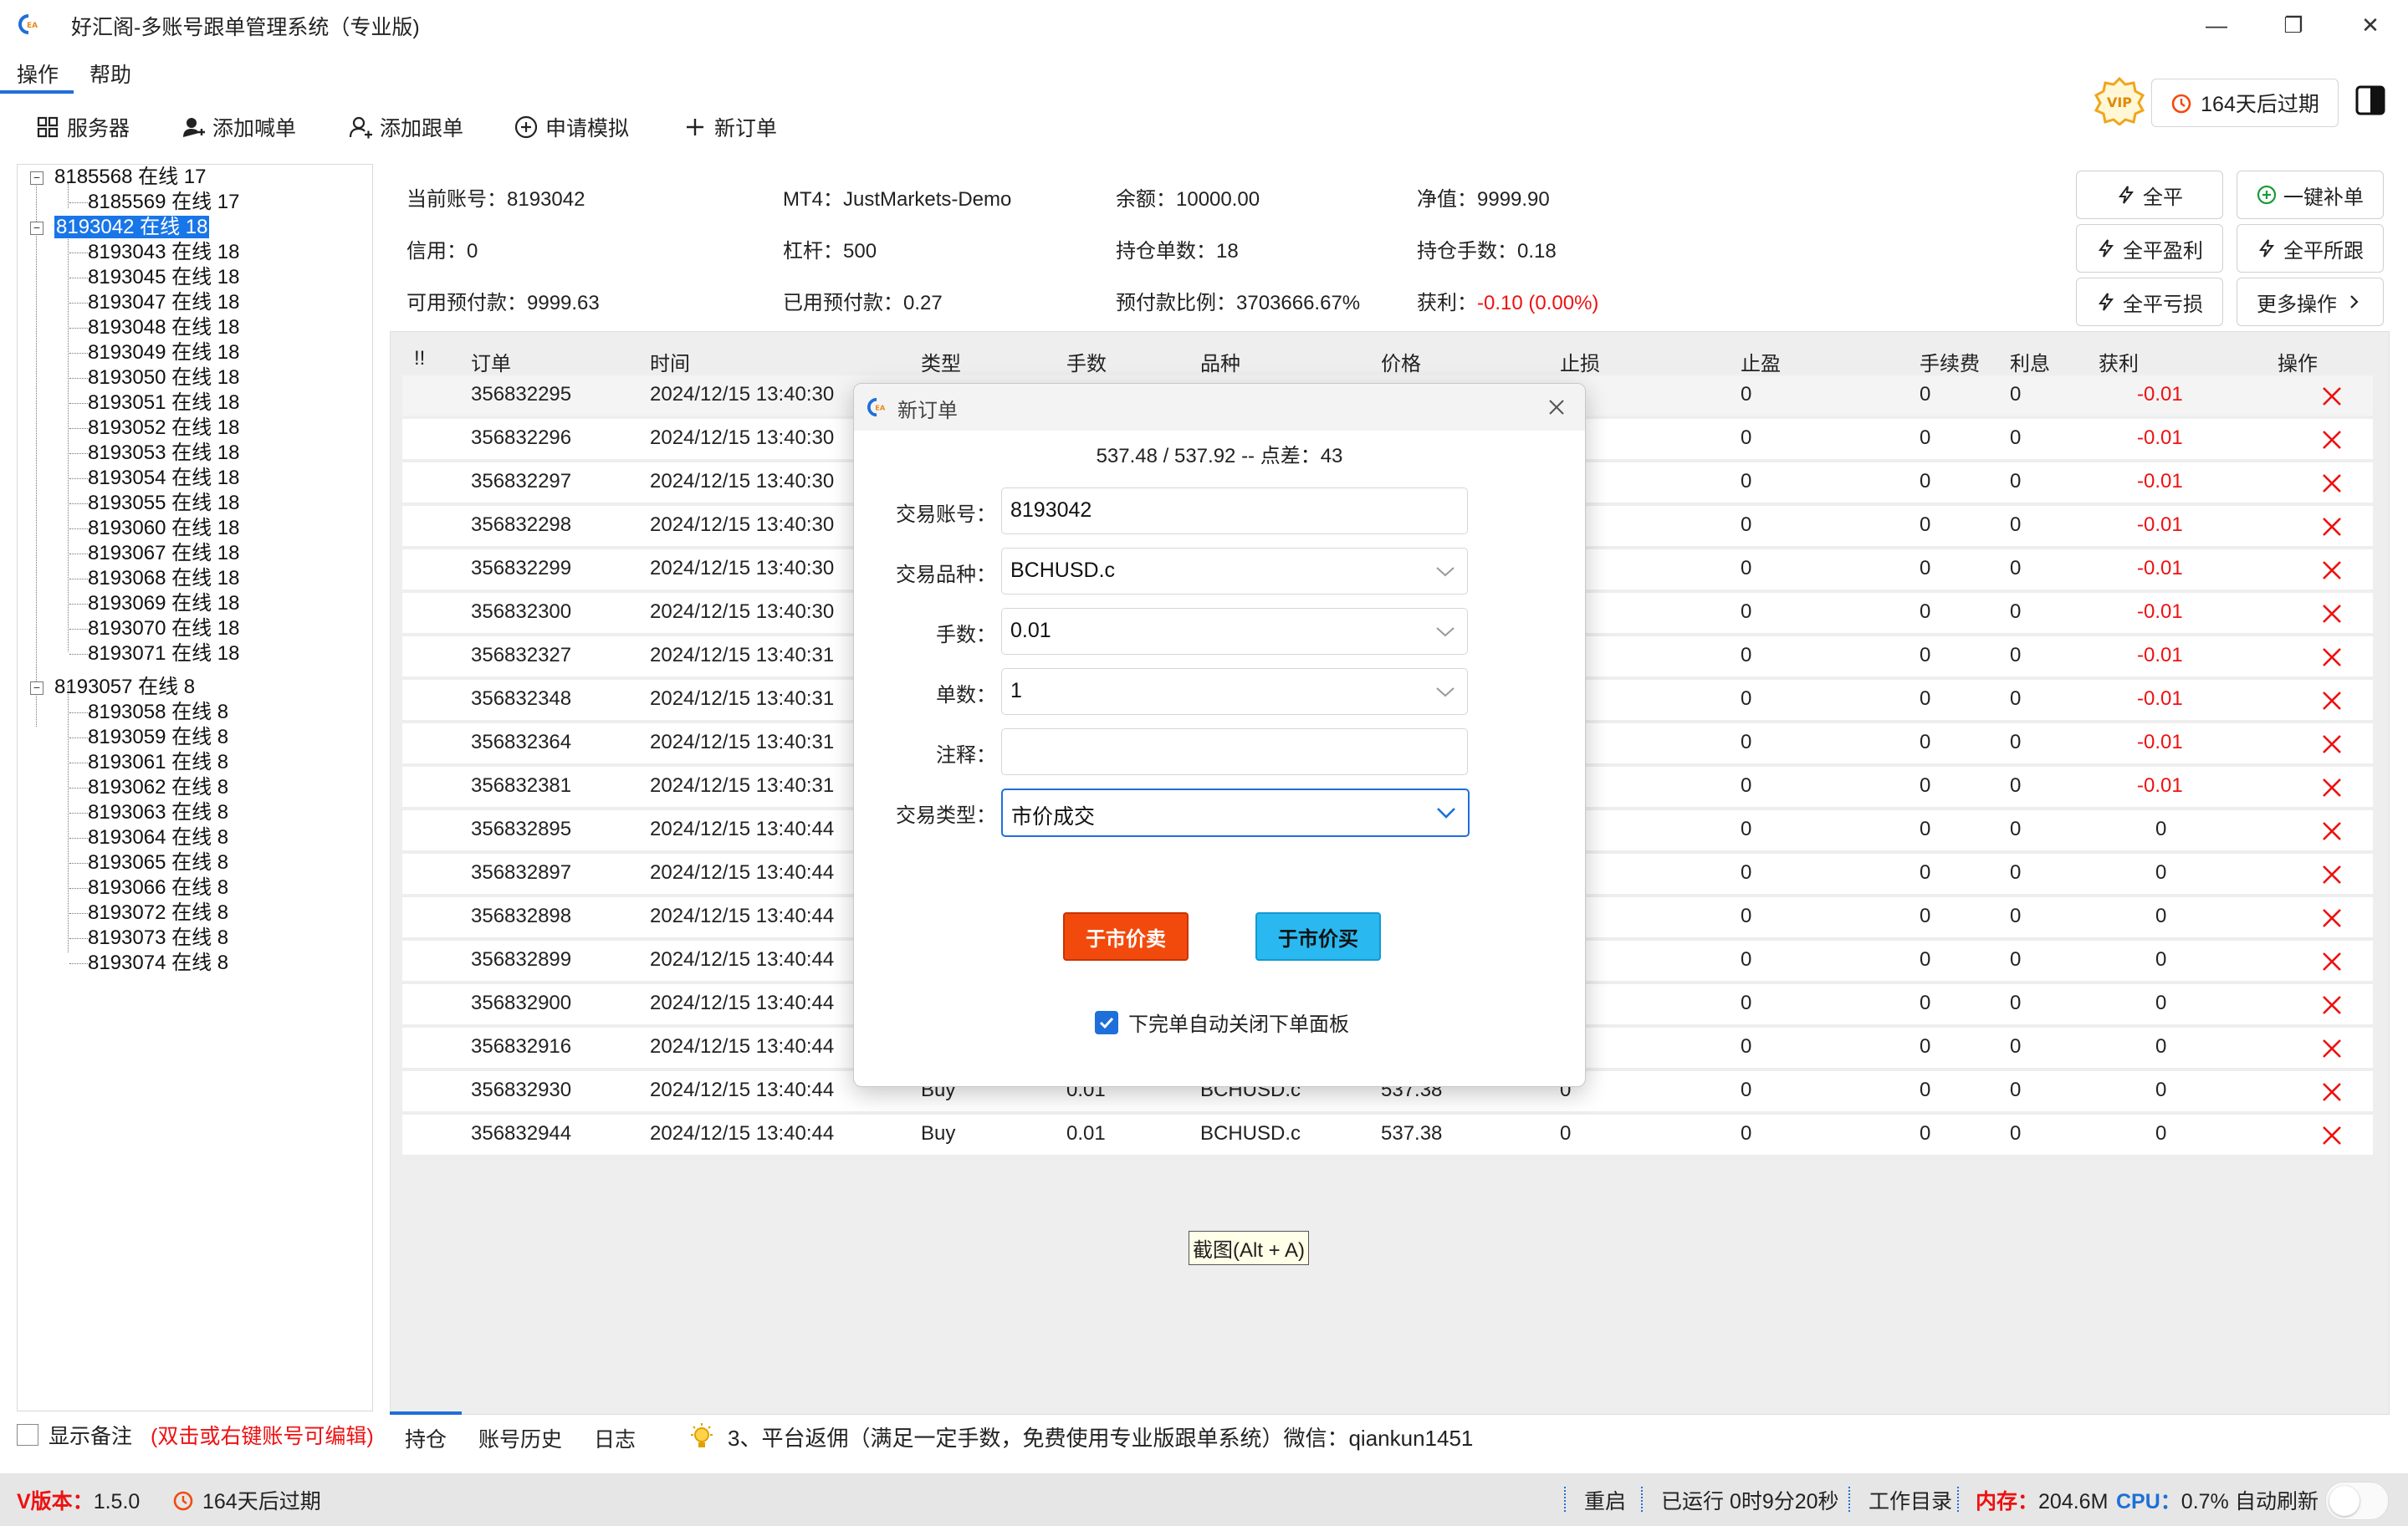 The height and width of the screenshot is (1526, 2408). What do you see at coordinates (1126, 936) in the screenshot?
I see `market-sell-button: 于市价卖` at bounding box center [1126, 936].